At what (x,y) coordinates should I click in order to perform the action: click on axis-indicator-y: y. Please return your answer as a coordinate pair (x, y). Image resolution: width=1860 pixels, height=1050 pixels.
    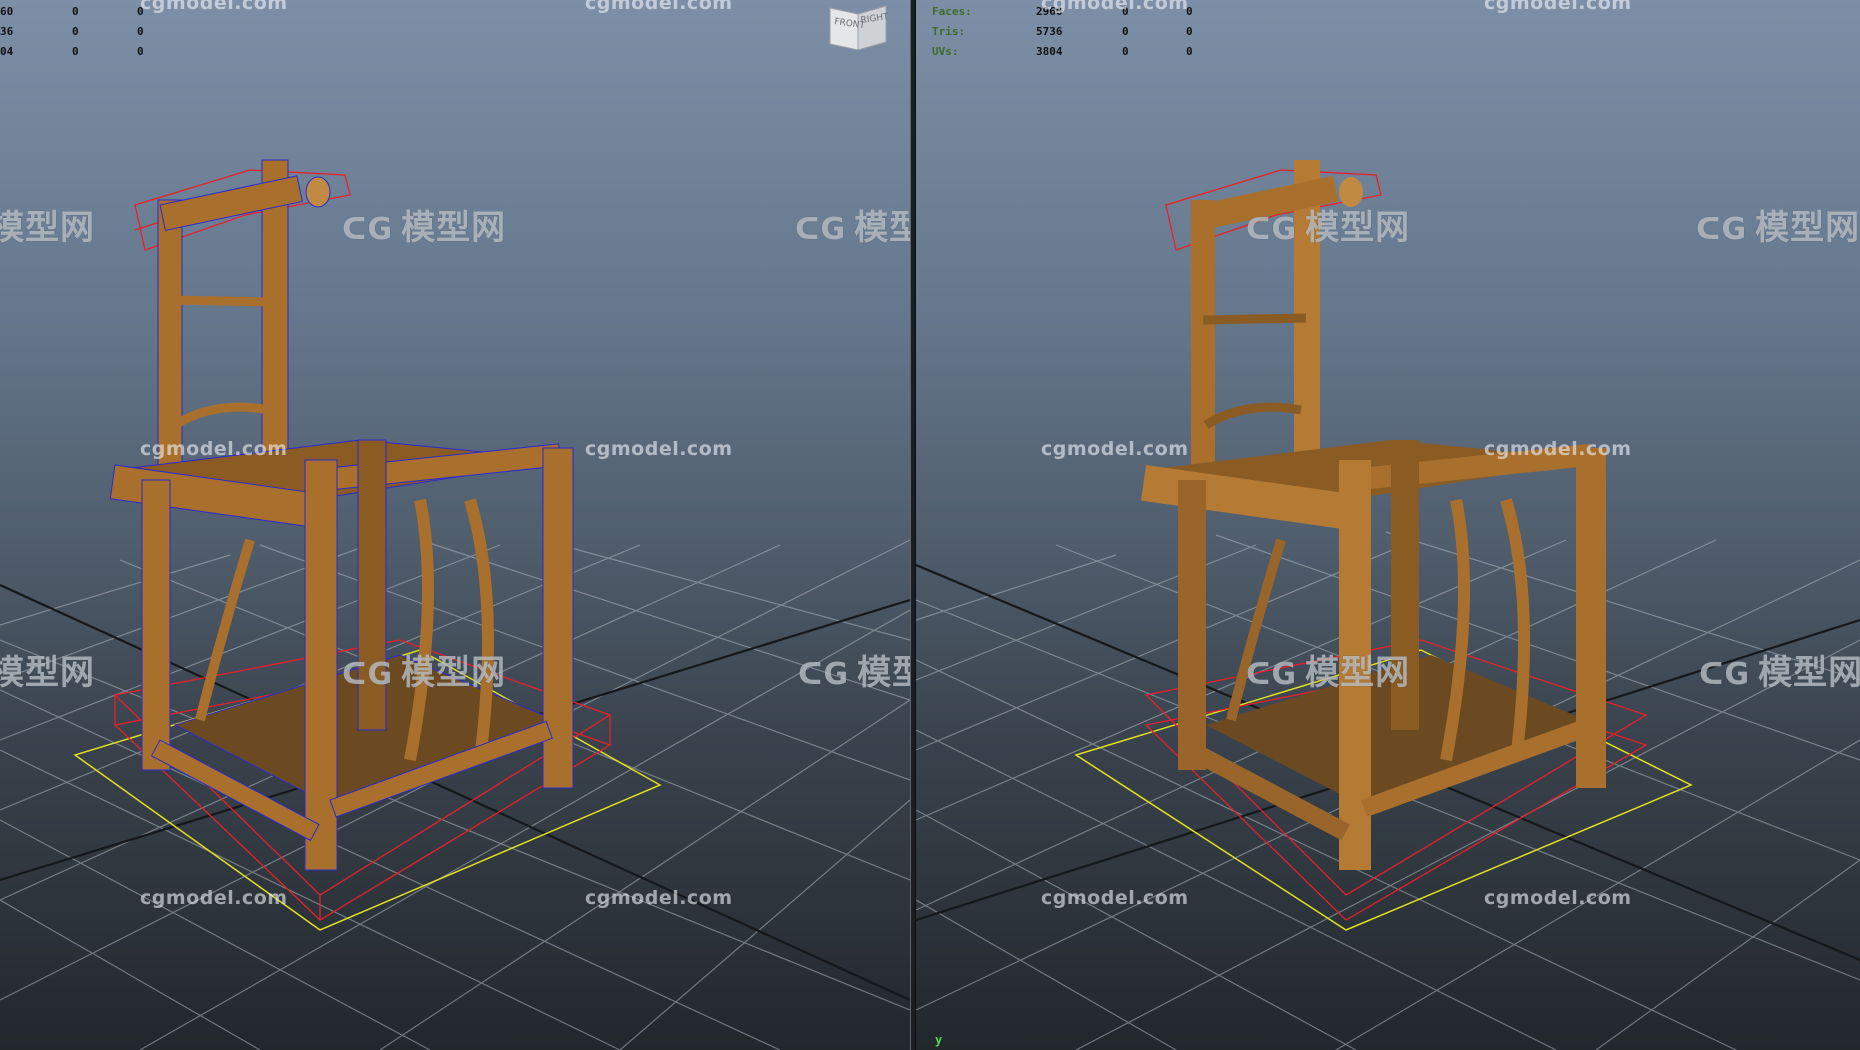
    Looking at the image, I should click on (939, 1040).